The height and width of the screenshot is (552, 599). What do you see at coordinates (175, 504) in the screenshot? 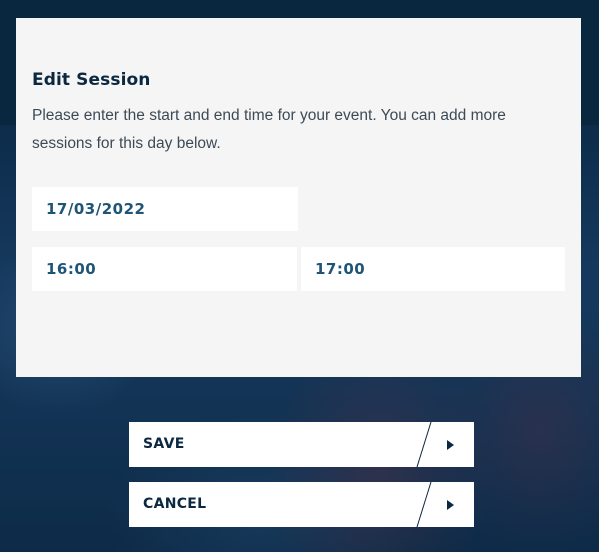
I see `cancel-button-label: CANCEL` at bounding box center [175, 504].